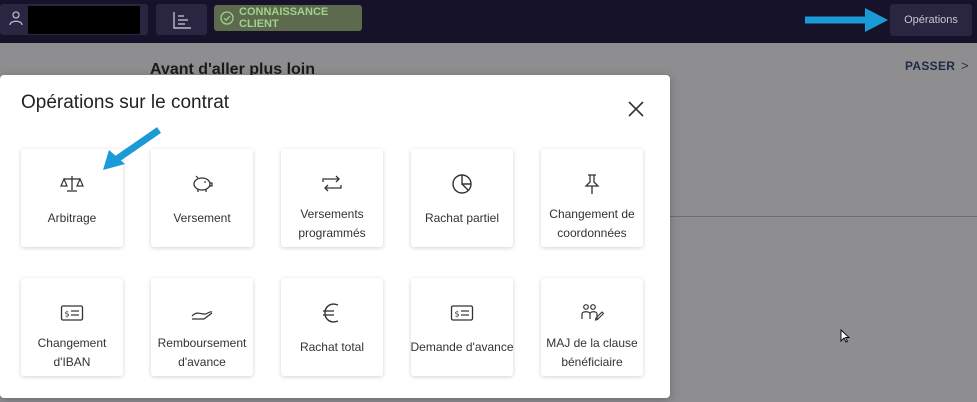  I want to click on divider, so click(823, 216).